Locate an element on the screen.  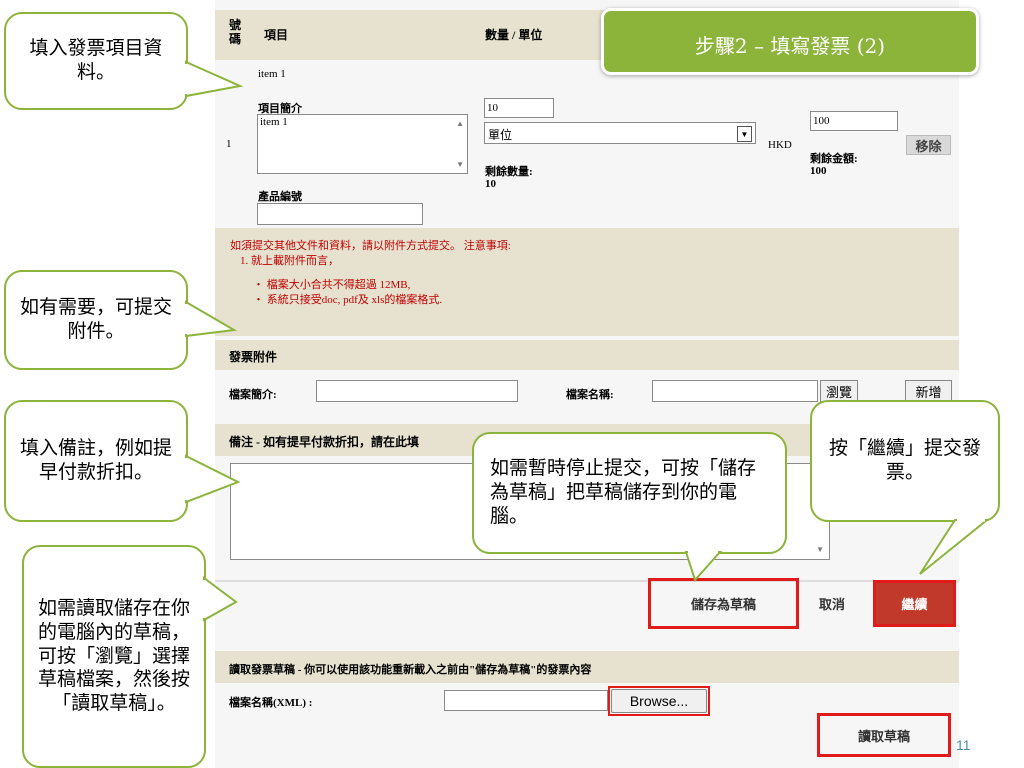
unit-select: 單位 ▼ is located at coordinates (620, 133).